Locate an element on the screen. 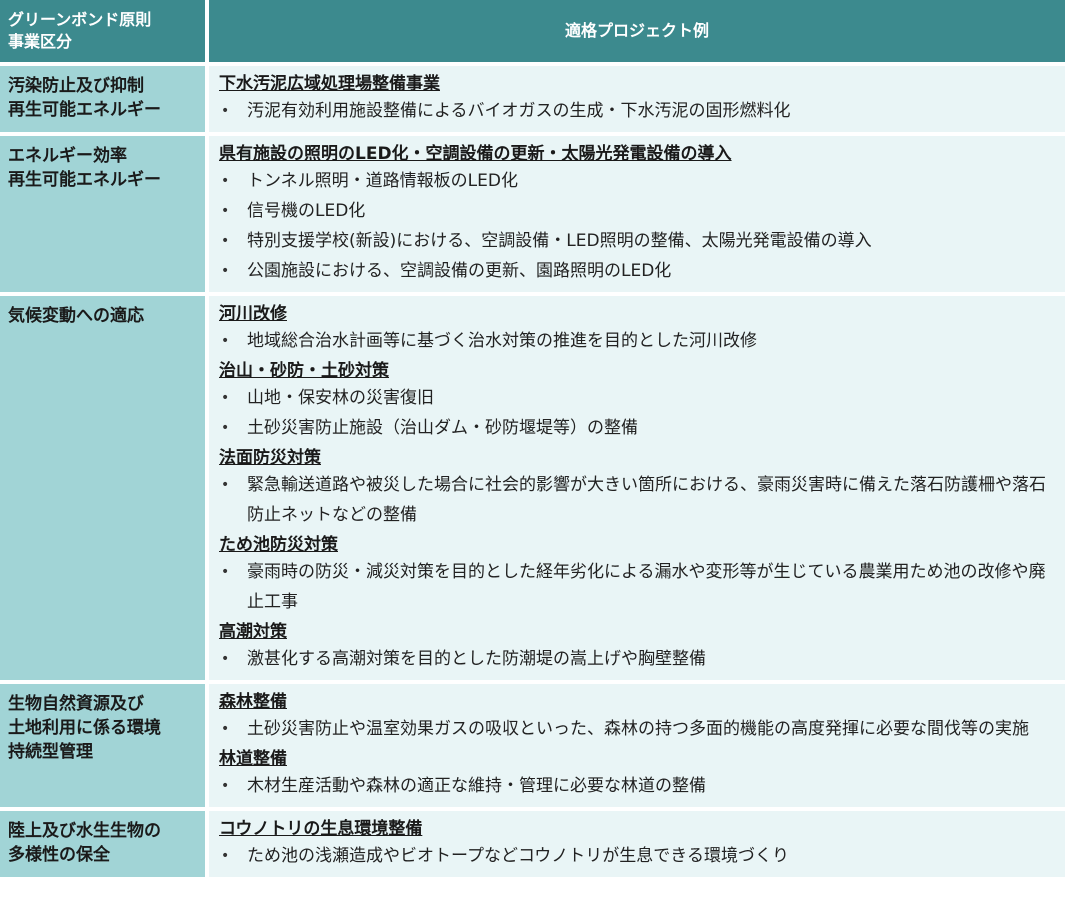 This screenshot has height=920, width=1065. project-item: • トンネル照明・道路情報板のLED化 is located at coordinates (642, 181).